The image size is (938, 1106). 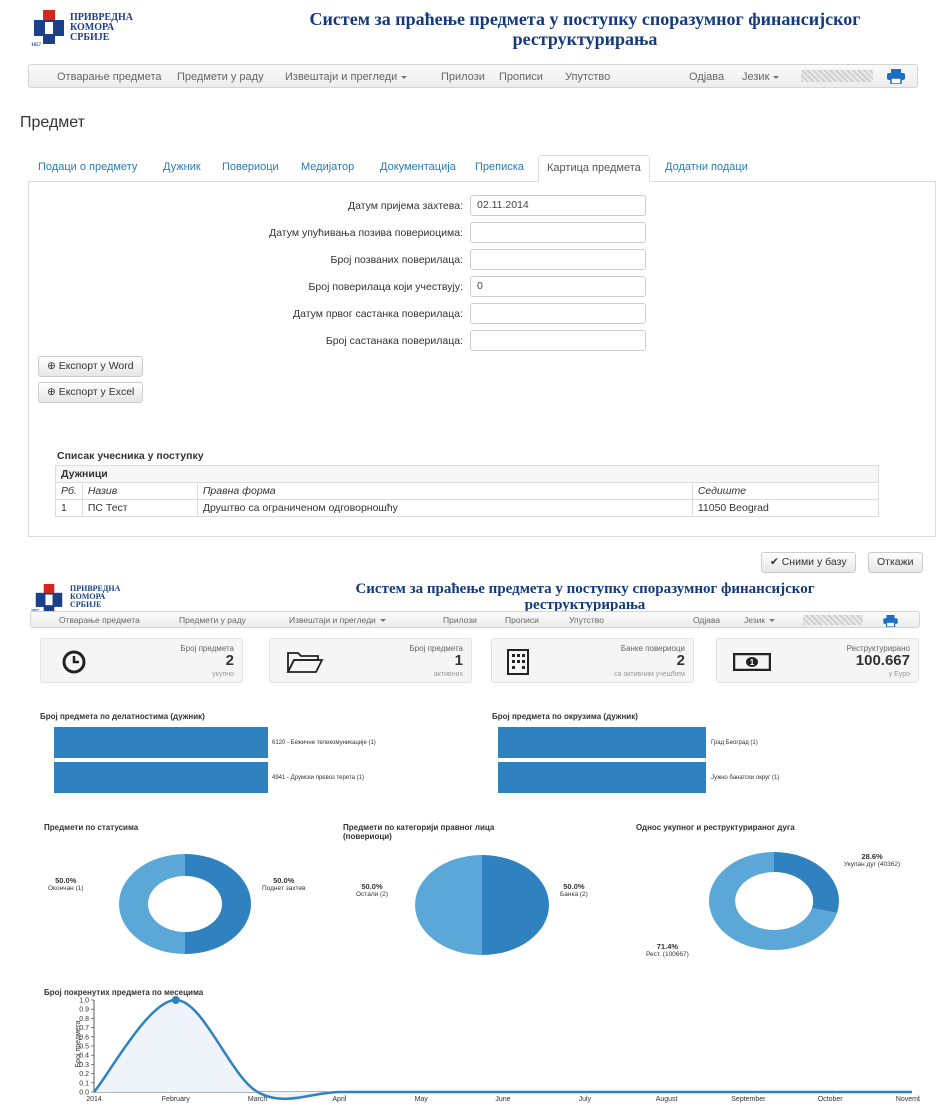 What do you see at coordinates (84, 1056) in the screenshot?
I see `y-tick-label: 0.4` at bounding box center [84, 1056].